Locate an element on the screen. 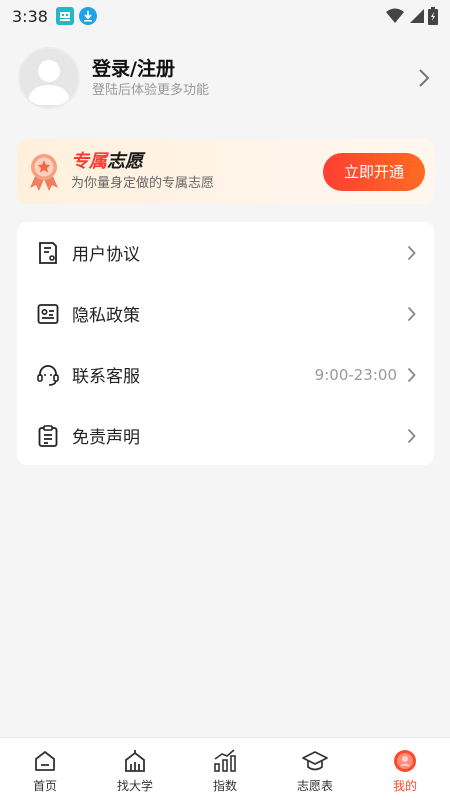  service-hours: 9:00-23:00 is located at coordinates (355, 374).